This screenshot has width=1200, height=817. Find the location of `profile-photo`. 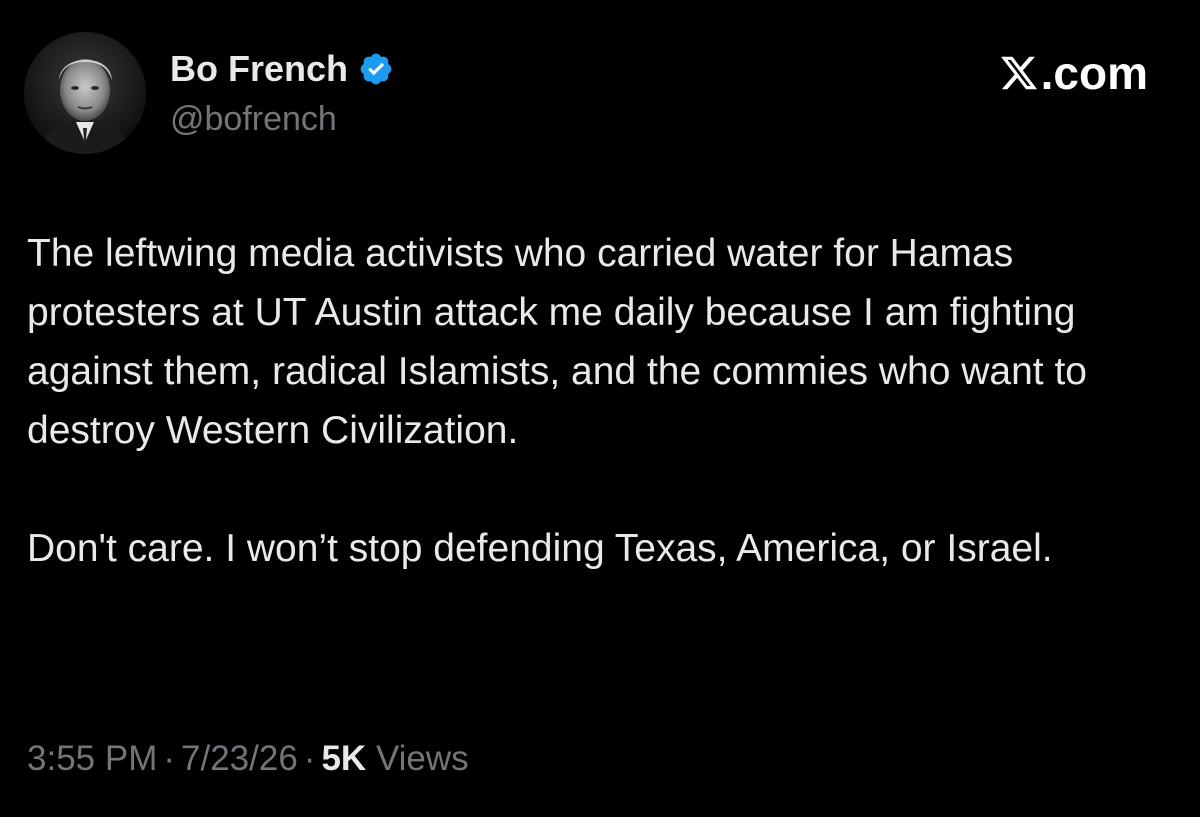

profile-photo is located at coordinates (85, 93).